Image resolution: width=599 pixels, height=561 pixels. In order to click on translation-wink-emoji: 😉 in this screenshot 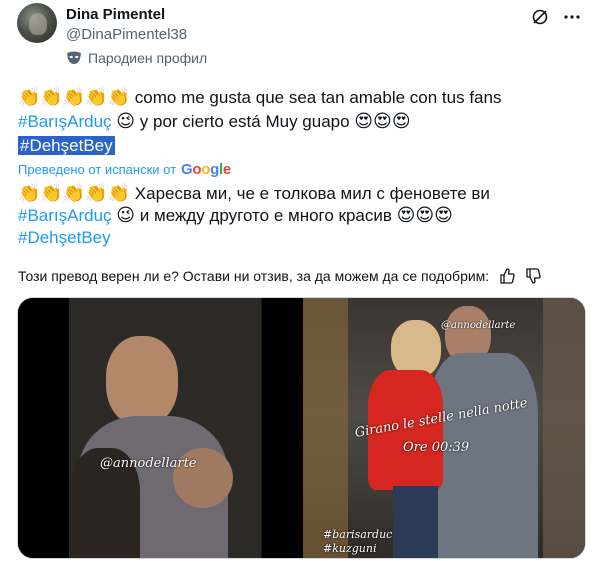, I will do `click(126, 215)`.